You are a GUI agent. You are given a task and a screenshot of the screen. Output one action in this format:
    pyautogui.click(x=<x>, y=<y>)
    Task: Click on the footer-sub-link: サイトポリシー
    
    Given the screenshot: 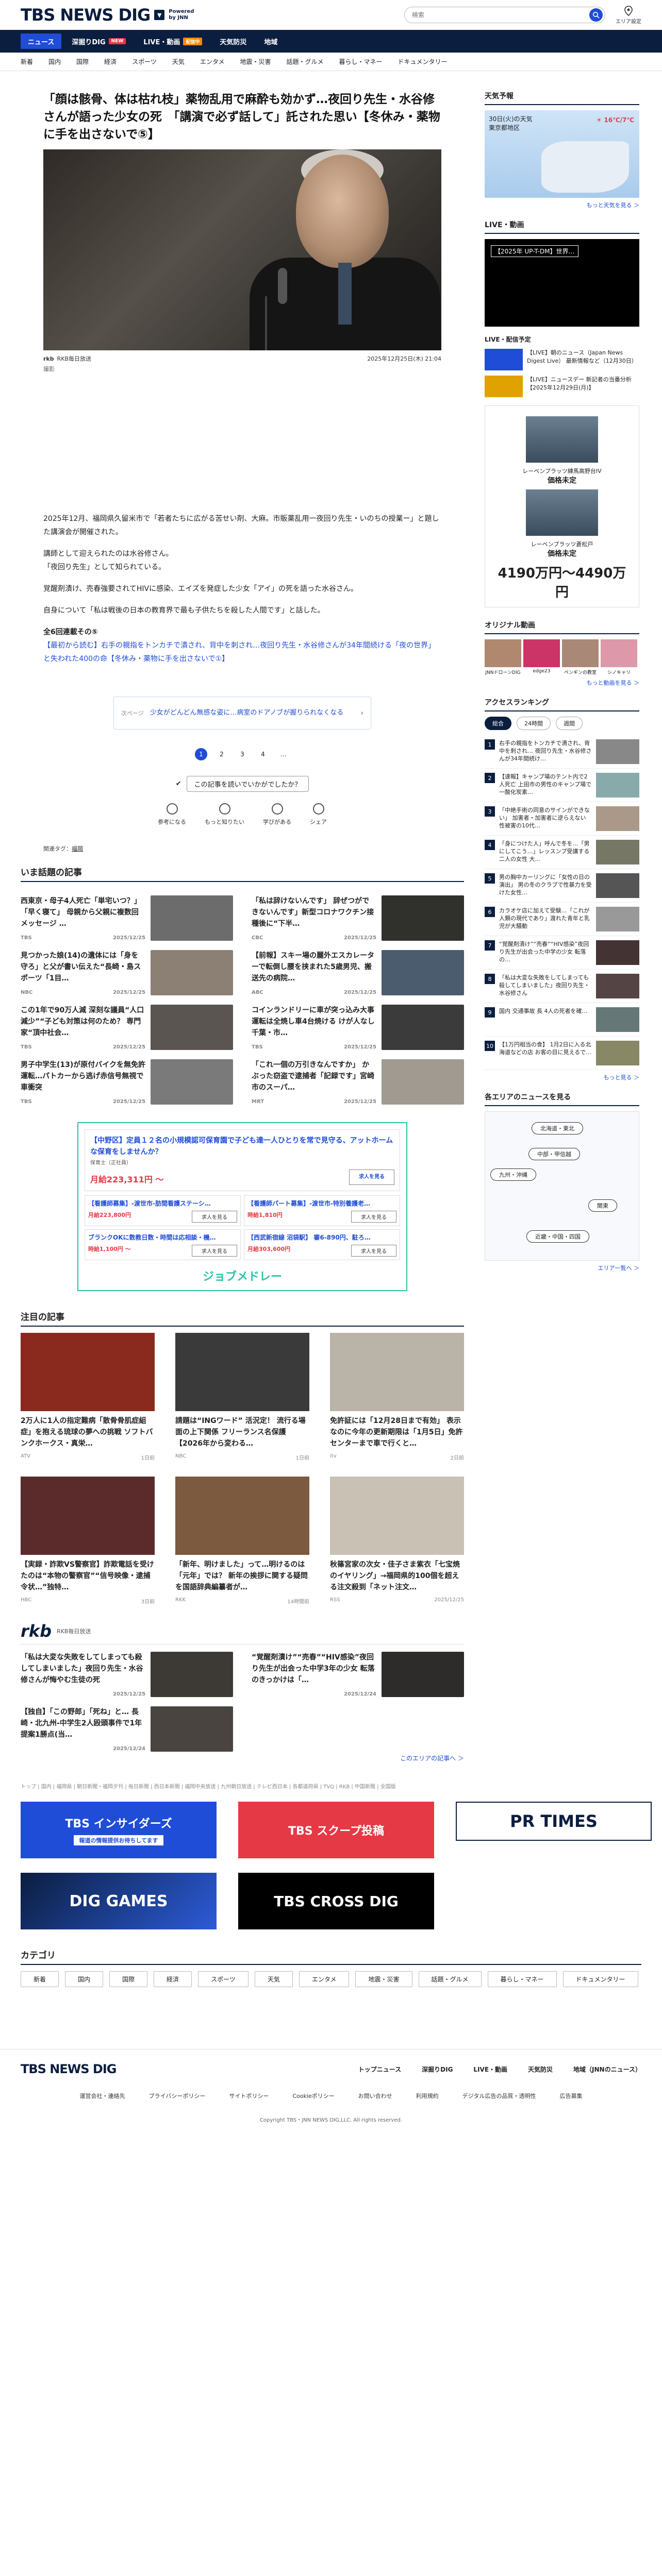 What is the action you would take?
    pyautogui.click(x=249, y=2096)
    